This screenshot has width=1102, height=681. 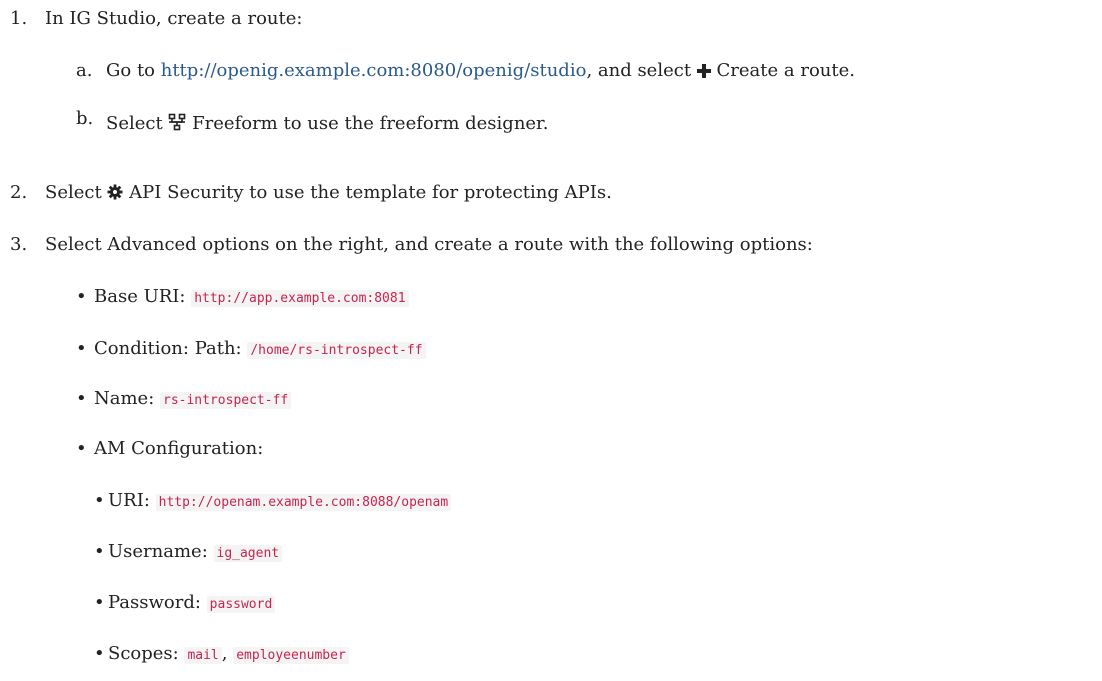 What do you see at coordinates (641, 70) in the screenshot?
I see `substep-a-mid: , and select` at bounding box center [641, 70].